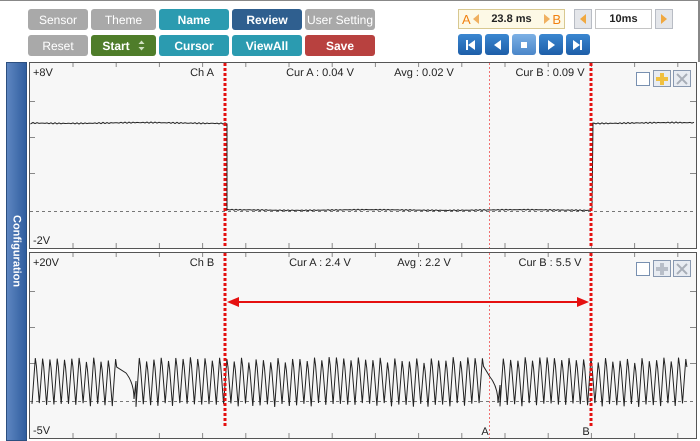 The image size is (700, 441). Describe the element at coordinates (267, 19) in the screenshot. I see `toolbar-button: Review` at that location.